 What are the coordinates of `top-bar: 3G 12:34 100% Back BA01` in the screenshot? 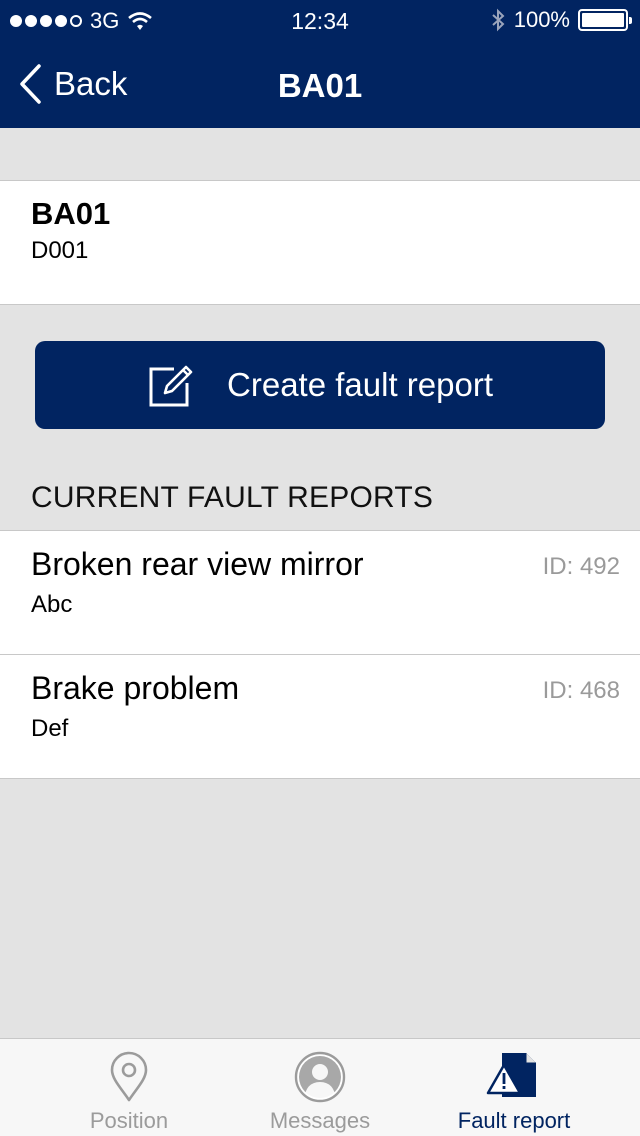 It's located at (320, 64).